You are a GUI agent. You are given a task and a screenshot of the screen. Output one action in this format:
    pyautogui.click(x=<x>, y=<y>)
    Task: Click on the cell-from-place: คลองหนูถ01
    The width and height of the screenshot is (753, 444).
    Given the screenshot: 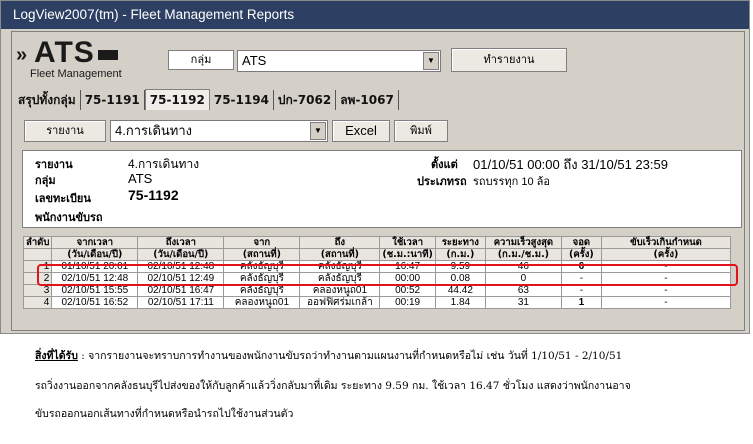 What is the action you would take?
    pyautogui.click(x=262, y=302)
    